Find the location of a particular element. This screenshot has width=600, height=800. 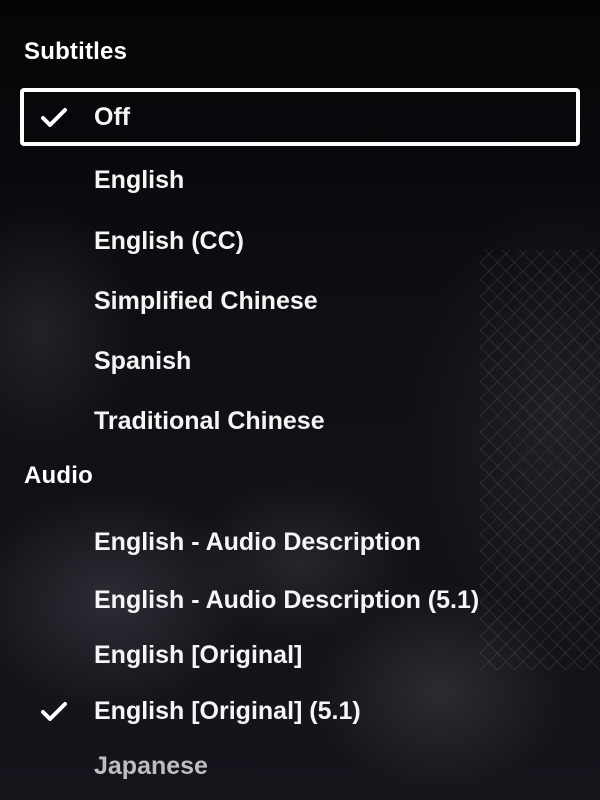

subtitle-option-off: Off is located at coordinates (300, 117).